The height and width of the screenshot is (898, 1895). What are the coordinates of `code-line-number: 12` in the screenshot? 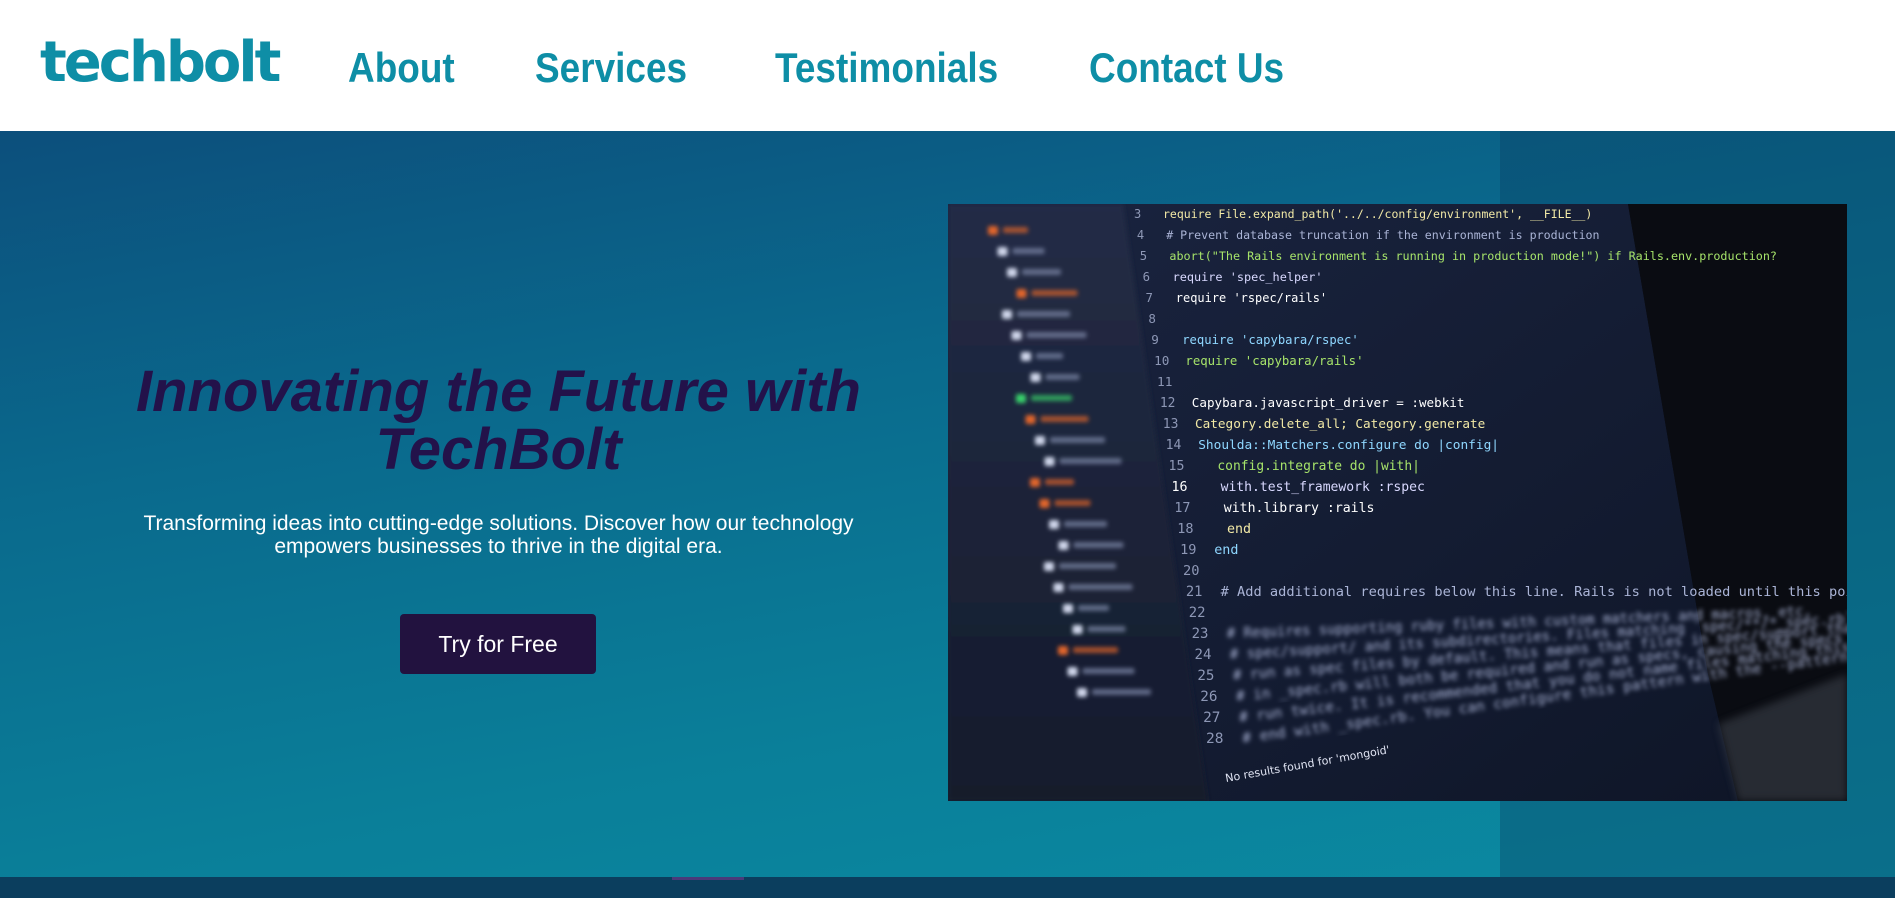 It's located at (1168, 403).